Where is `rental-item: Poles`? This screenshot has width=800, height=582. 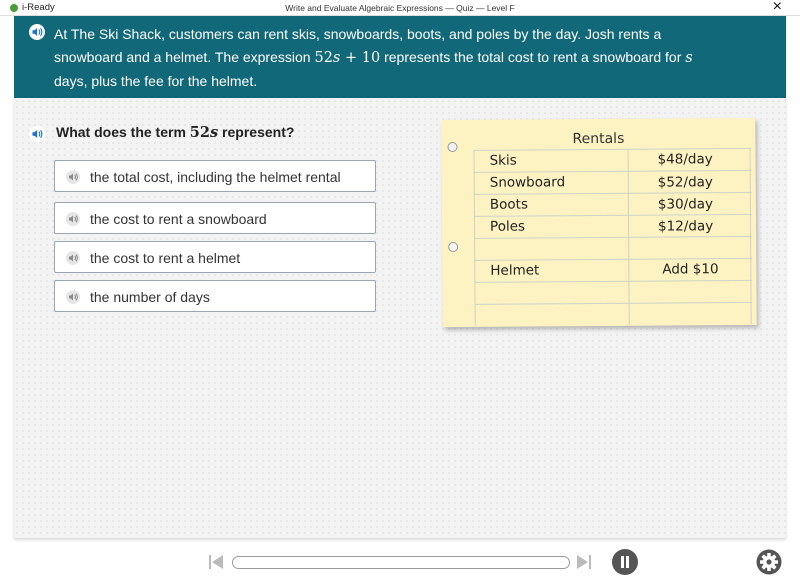
rental-item: Poles is located at coordinates (507, 226).